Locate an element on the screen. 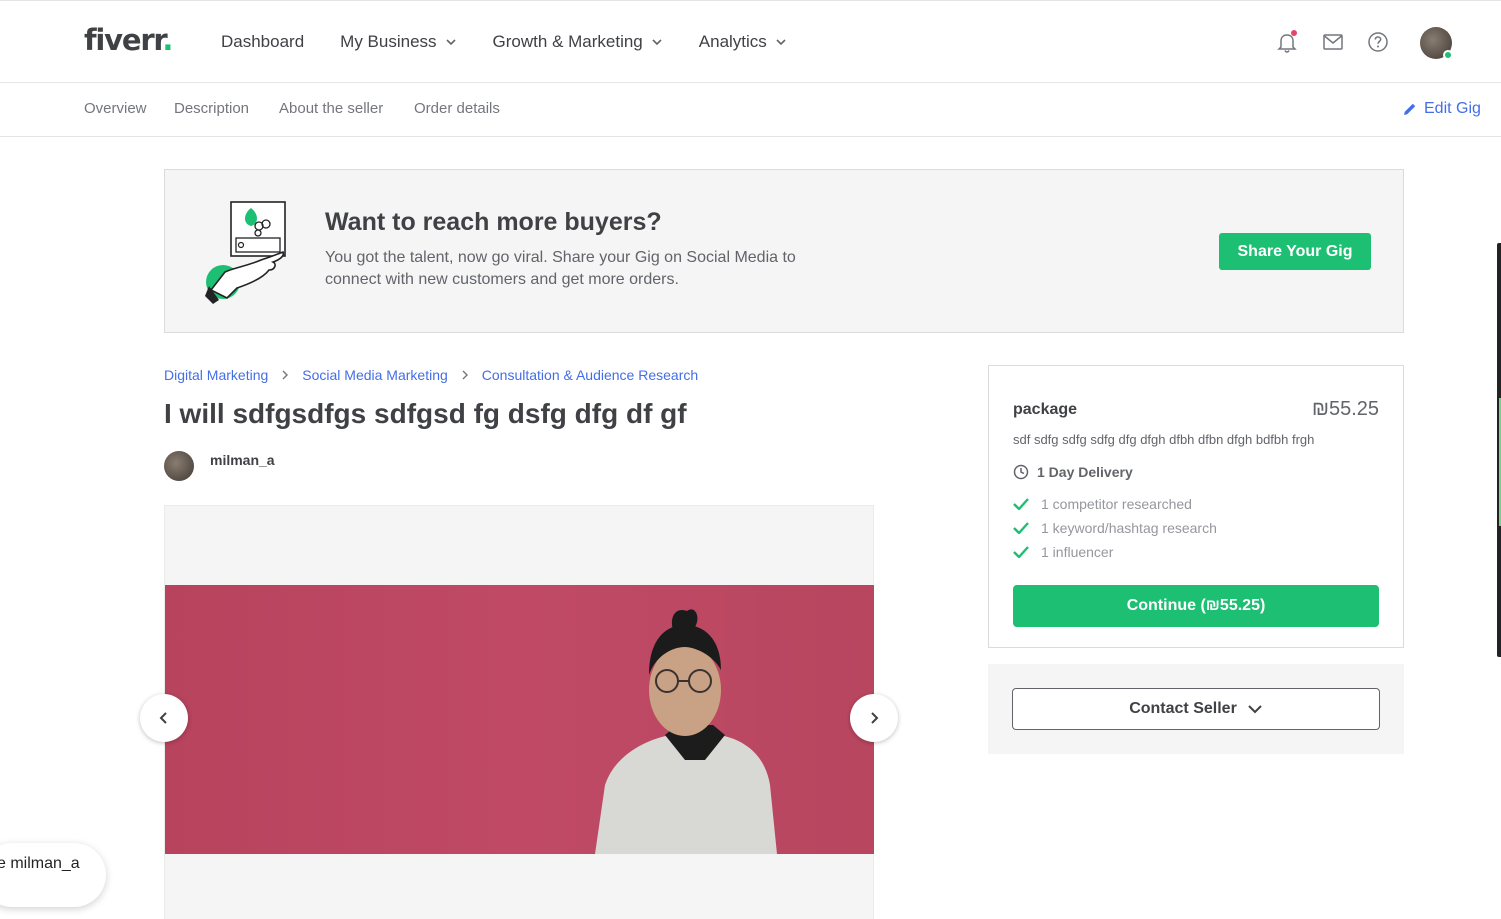 The height and width of the screenshot is (919, 1501). tab-overview: Overview is located at coordinates (115, 108).